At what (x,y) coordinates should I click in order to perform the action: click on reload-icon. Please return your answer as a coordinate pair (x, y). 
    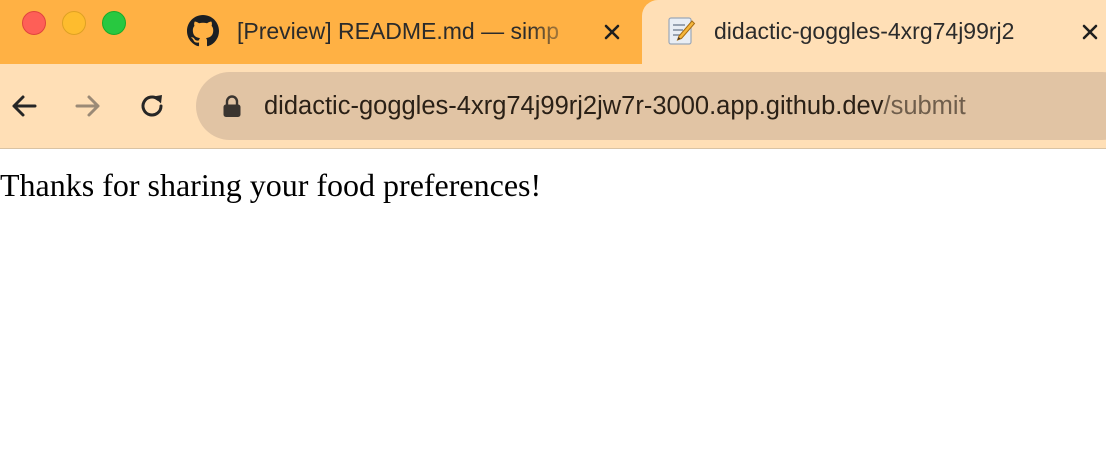
    Looking at the image, I should click on (152, 106).